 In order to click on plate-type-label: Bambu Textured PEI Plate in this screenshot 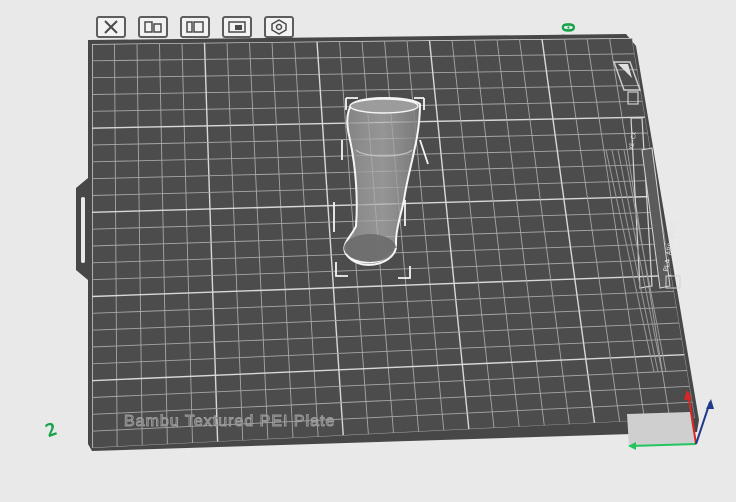, I will do `click(229, 421)`.